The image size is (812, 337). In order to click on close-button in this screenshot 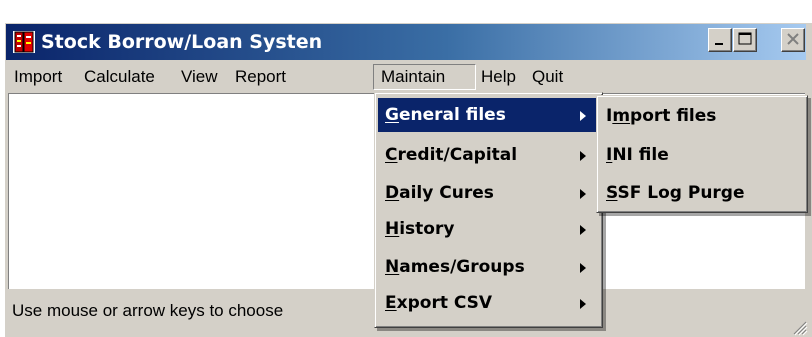, I will do `click(793, 40)`.